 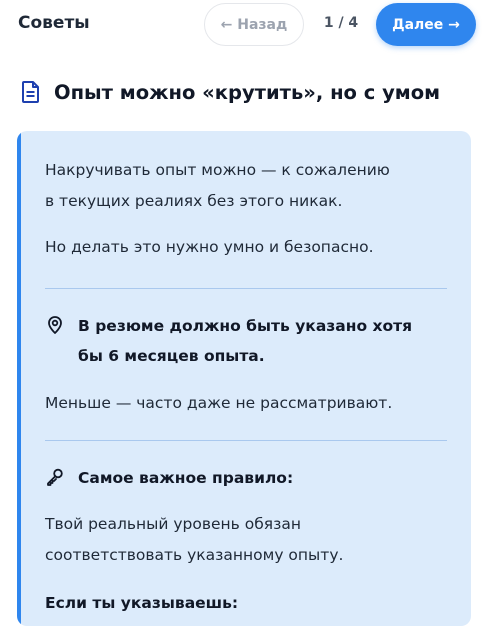 What do you see at coordinates (209, 247) in the screenshot?
I see `intro-paragraph-2: Но делать это нужно умно и безопасно.` at bounding box center [209, 247].